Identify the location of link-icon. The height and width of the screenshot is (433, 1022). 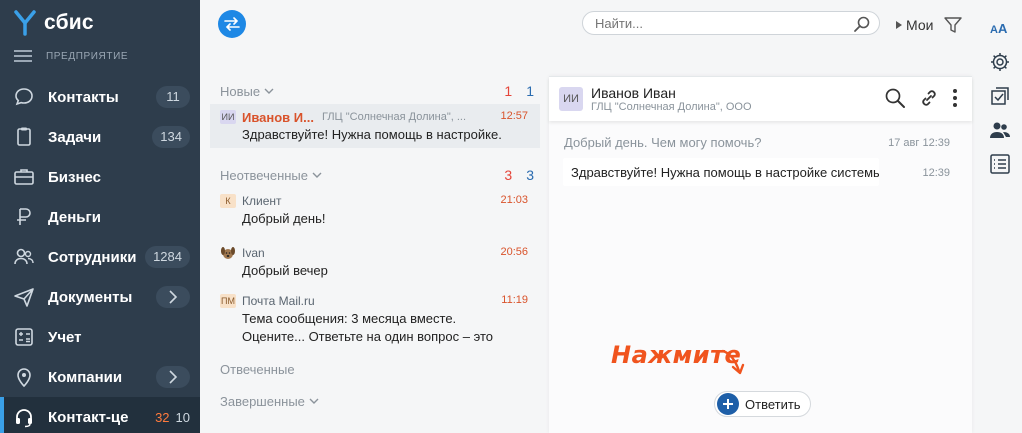
(929, 98).